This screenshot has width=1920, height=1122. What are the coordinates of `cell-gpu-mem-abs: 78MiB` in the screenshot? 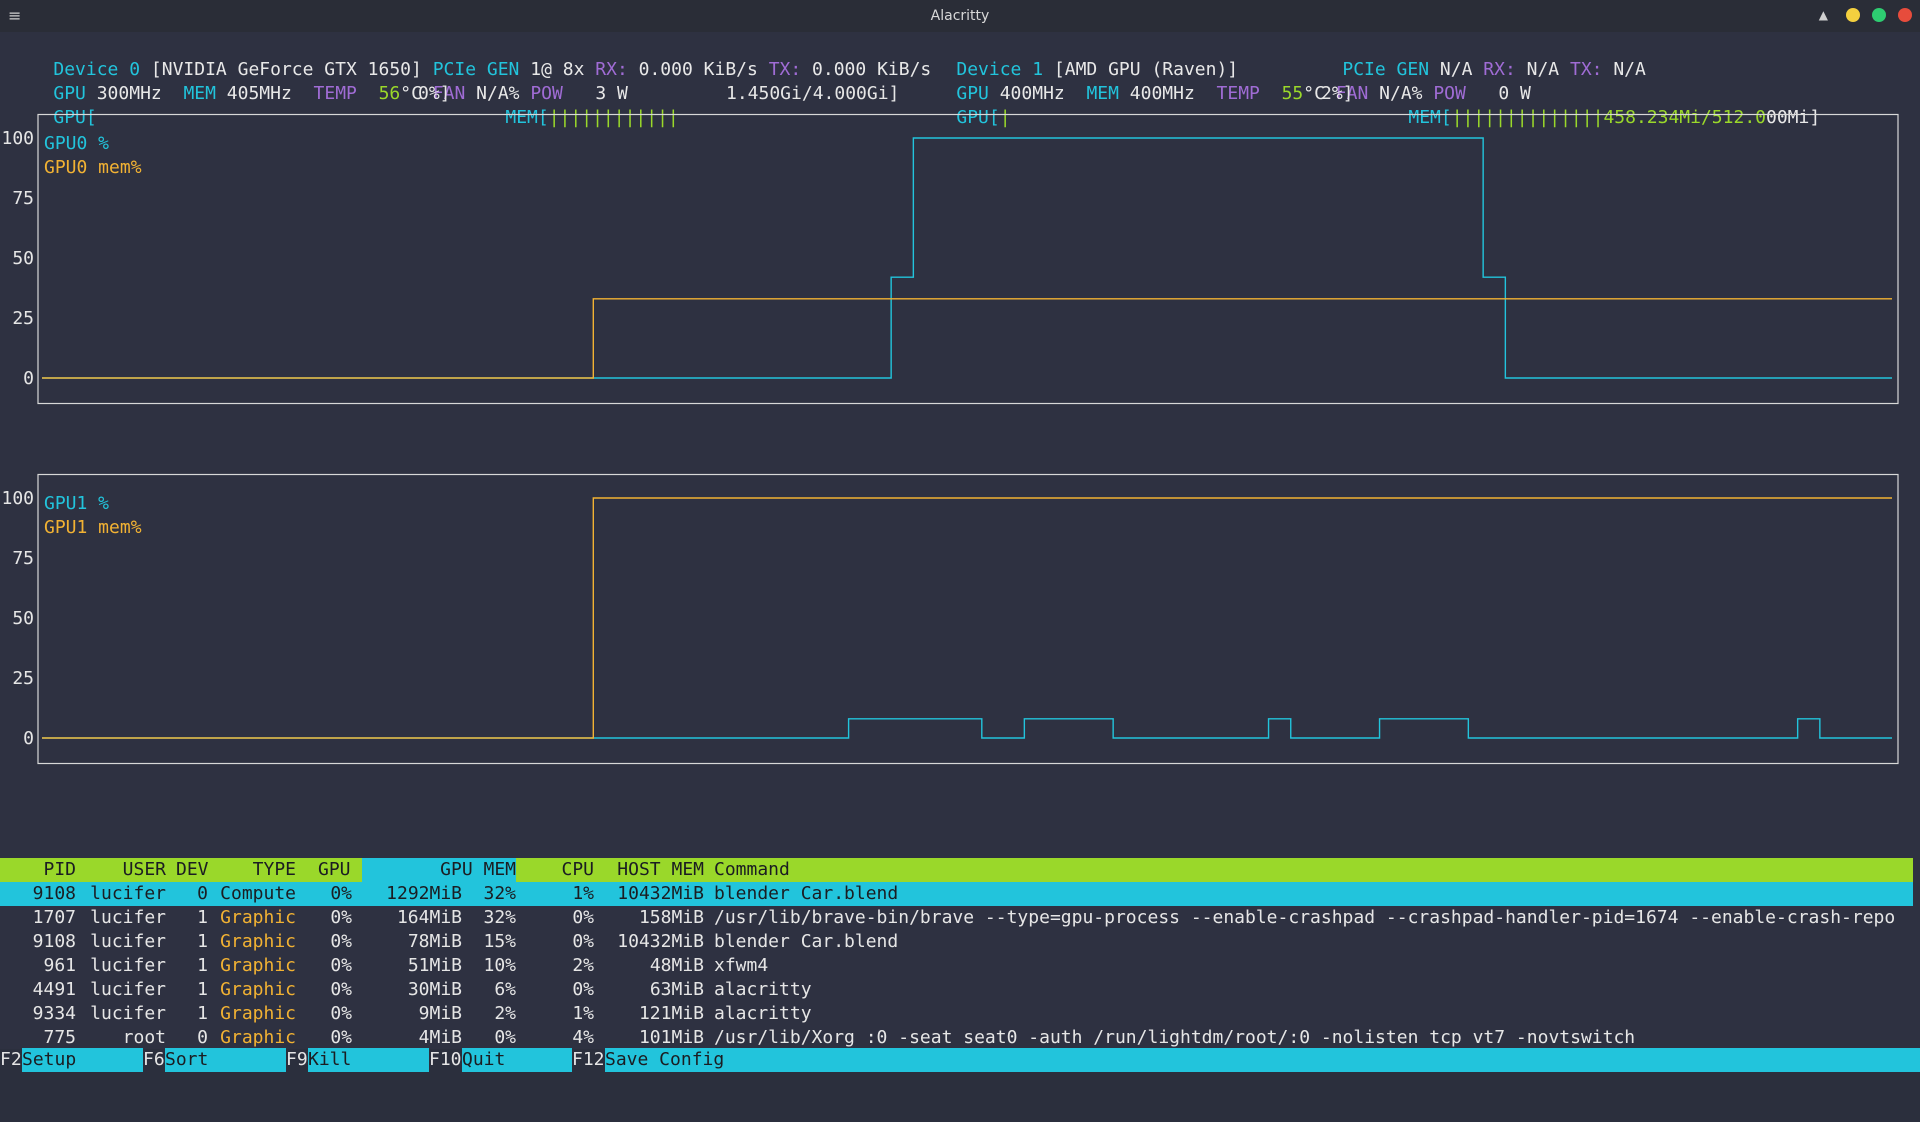 It's located at (434, 941).